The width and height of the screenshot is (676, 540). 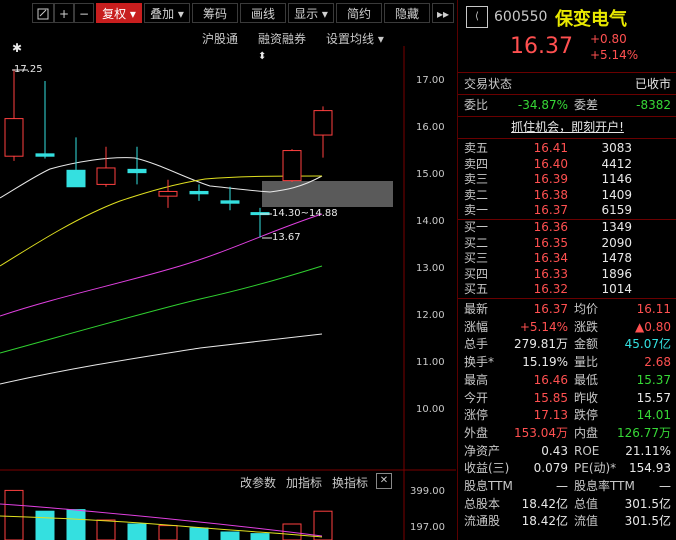 What do you see at coordinates (384, 481) in the screenshot?
I see `close-indicator-icon: ✕` at bounding box center [384, 481].